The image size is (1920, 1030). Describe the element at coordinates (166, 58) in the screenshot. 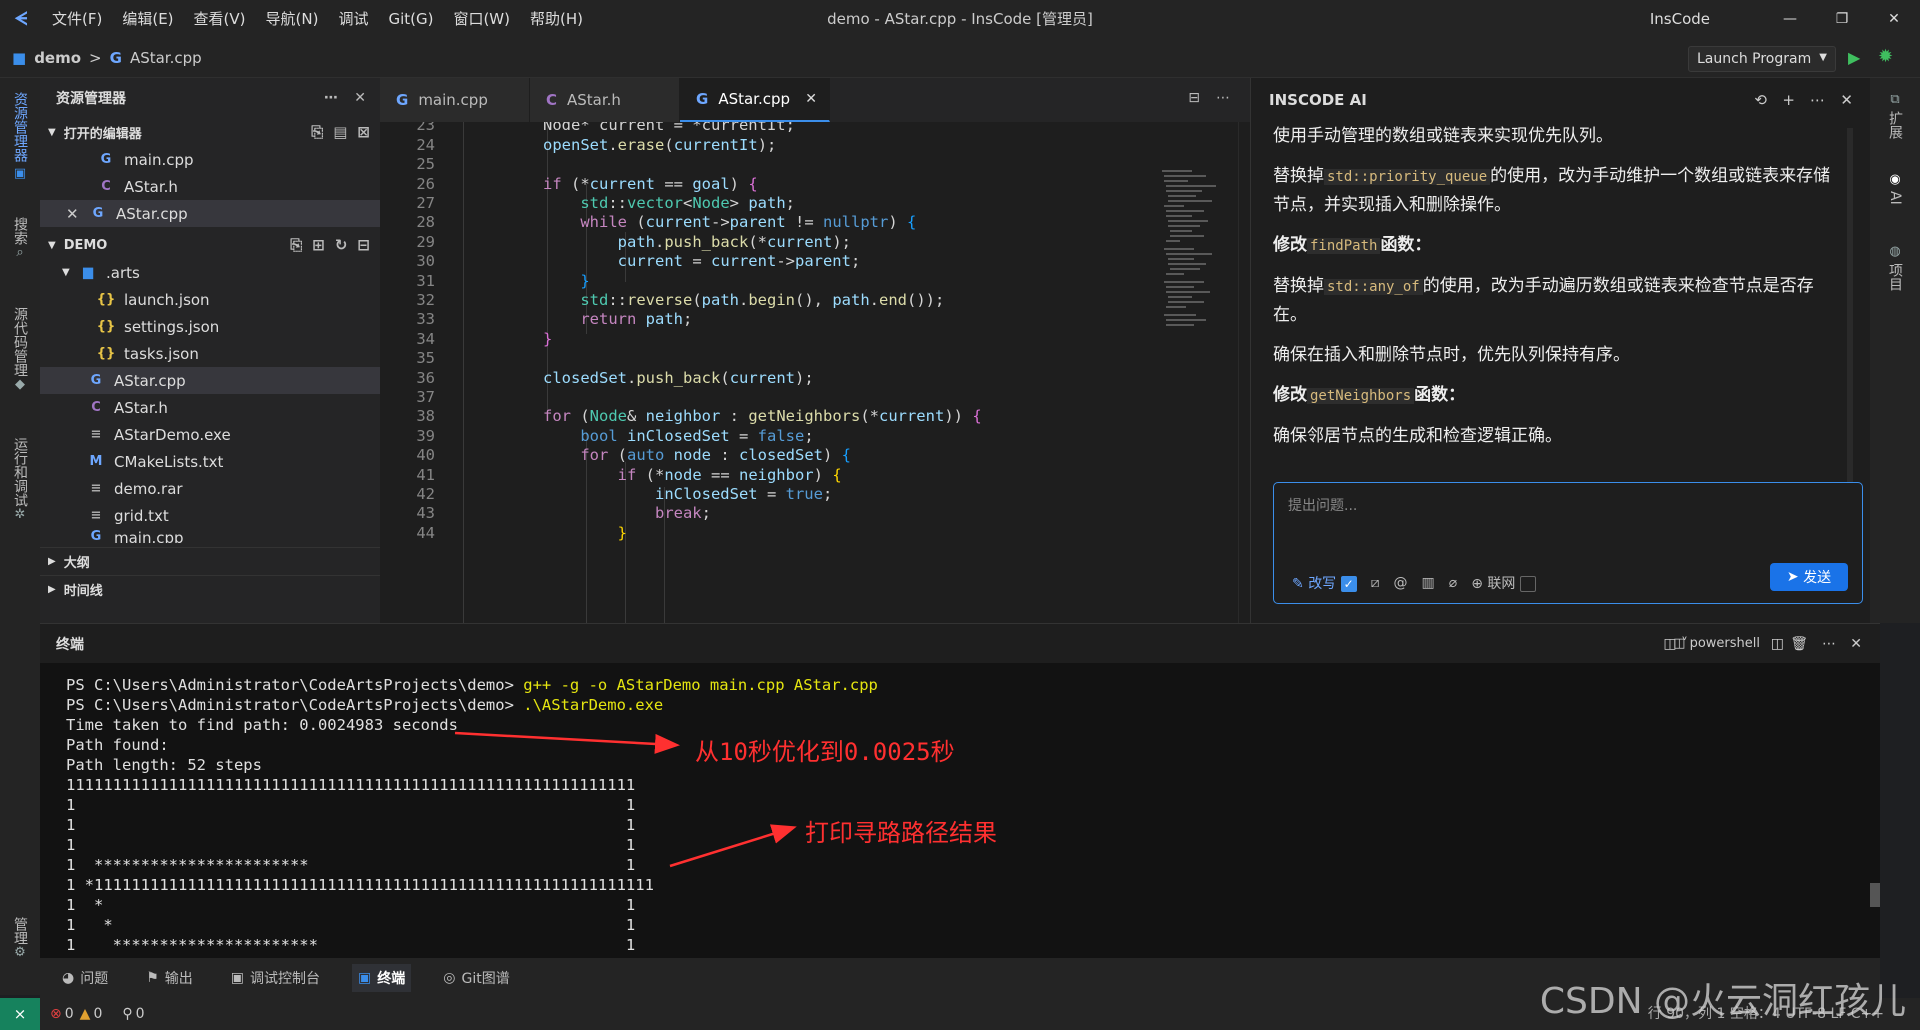

I see `breadcrumb-file: AStar.cpp` at that location.